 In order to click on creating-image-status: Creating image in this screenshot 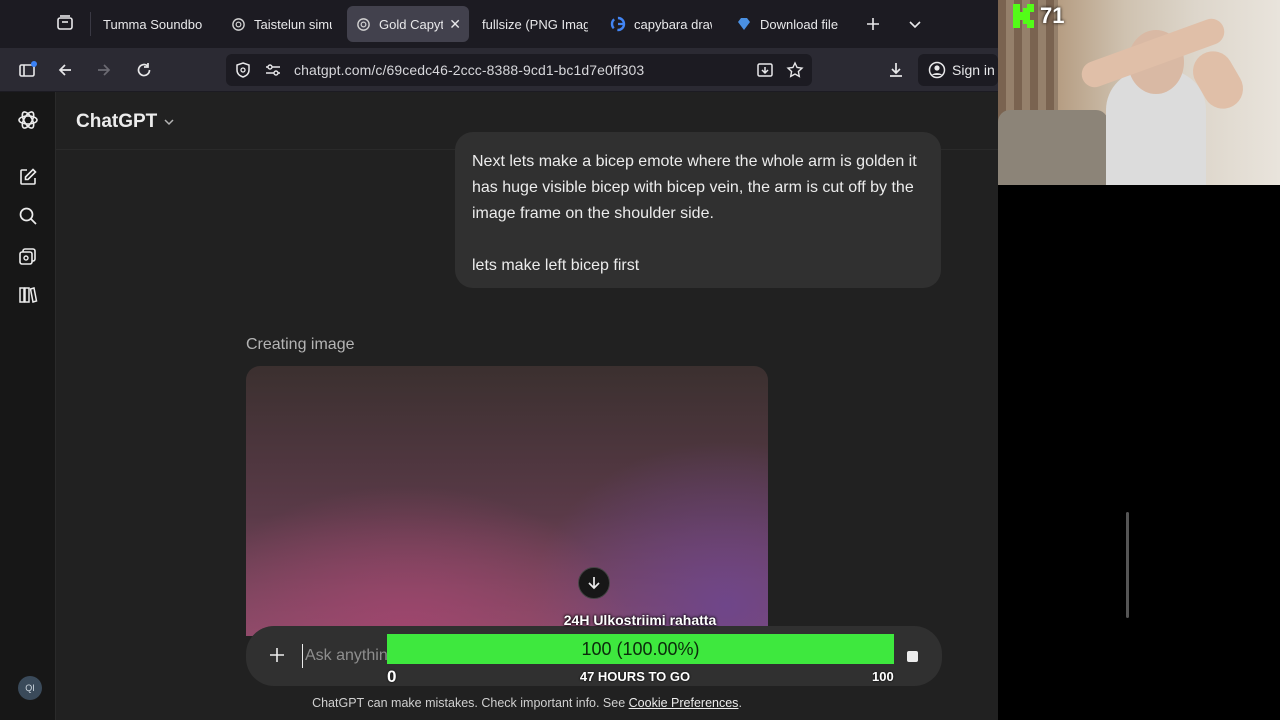, I will do `click(300, 344)`.